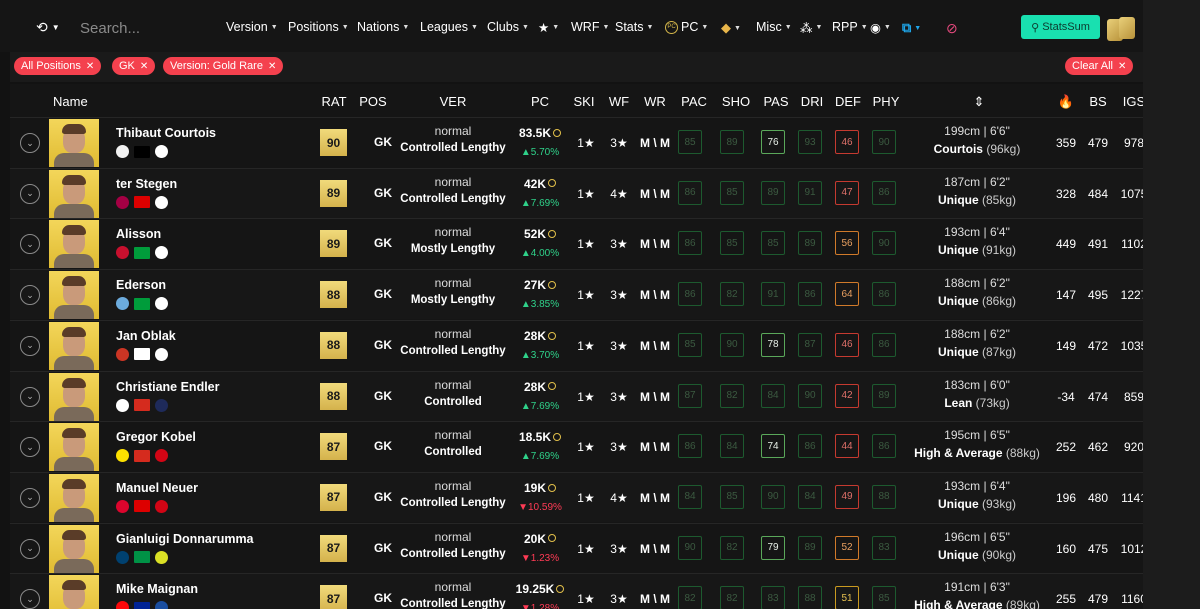  What do you see at coordinates (134, 66) in the screenshot?
I see `filter-chip-gk: GK ✕` at bounding box center [134, 66].